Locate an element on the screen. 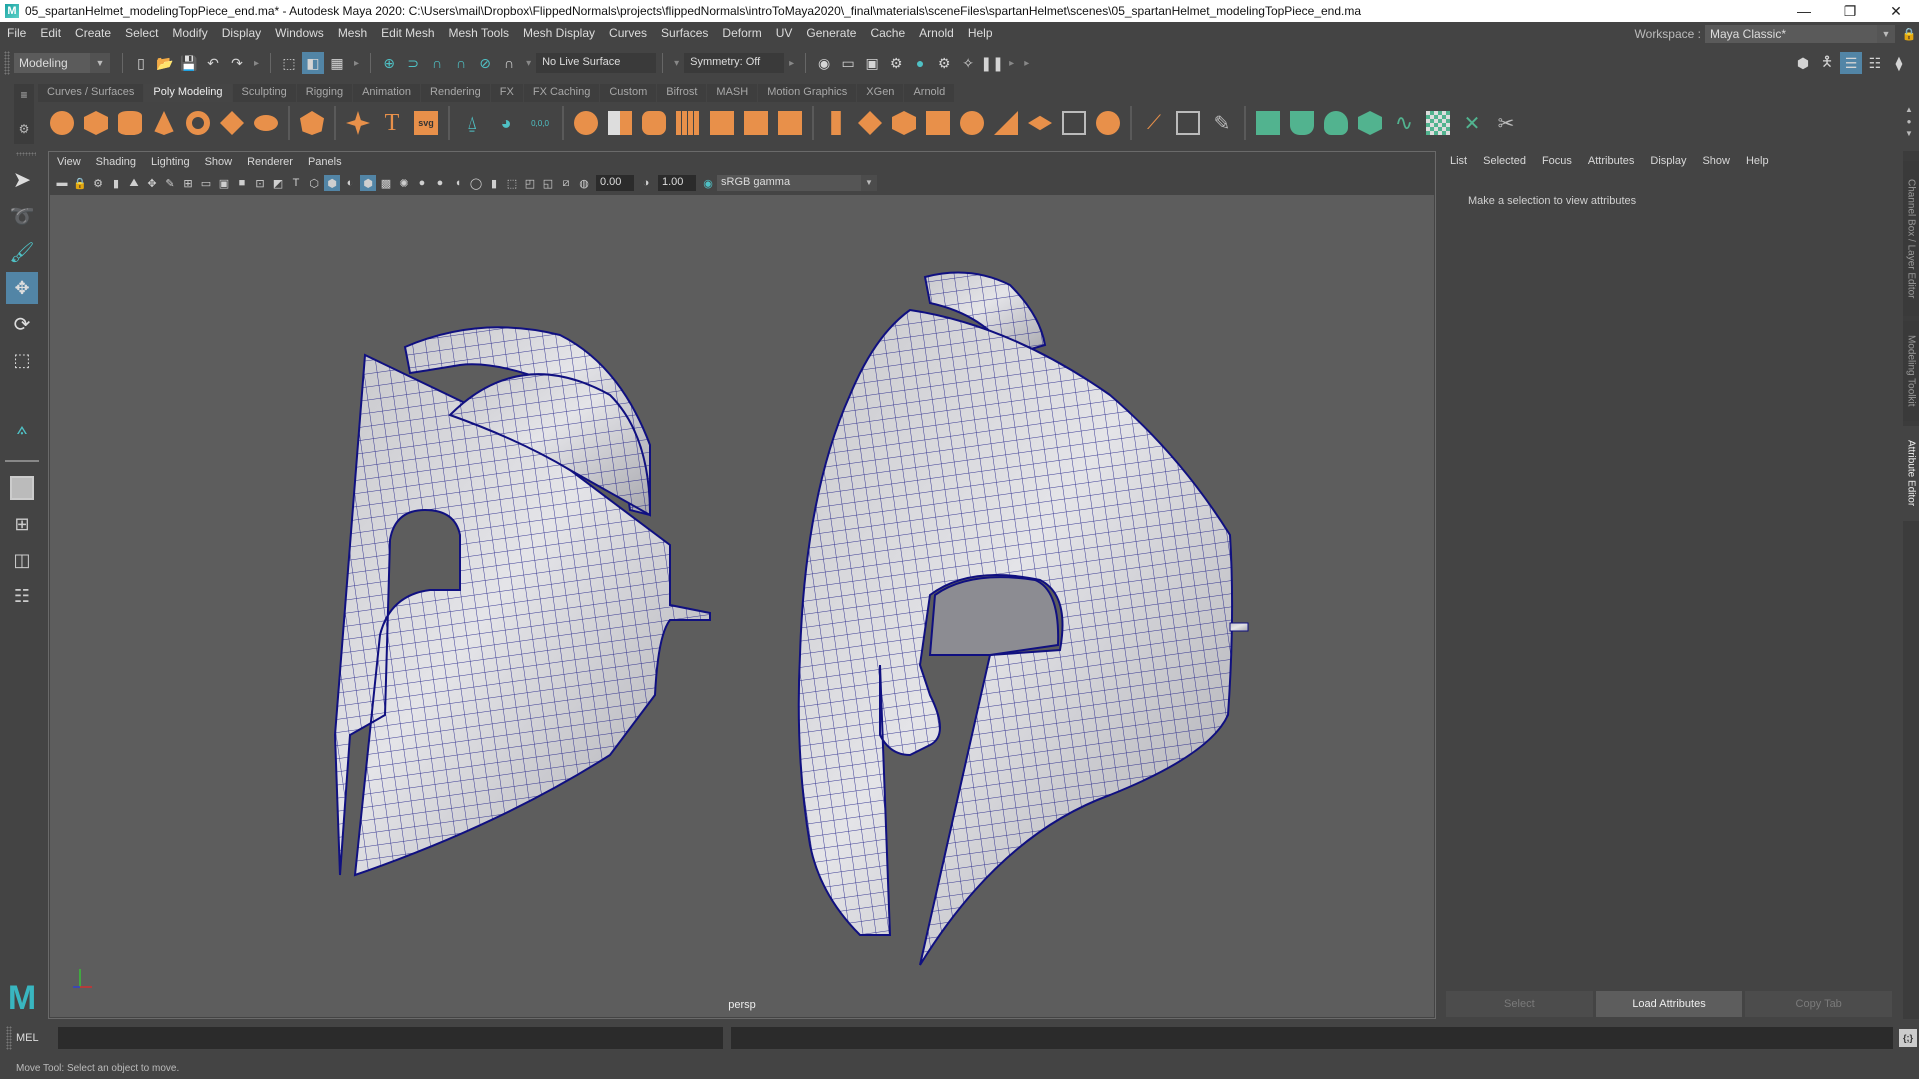 This screenshot has height=1079, width=1919. soft-mod-icon: ⟑ is located at coordinates (22, 428).